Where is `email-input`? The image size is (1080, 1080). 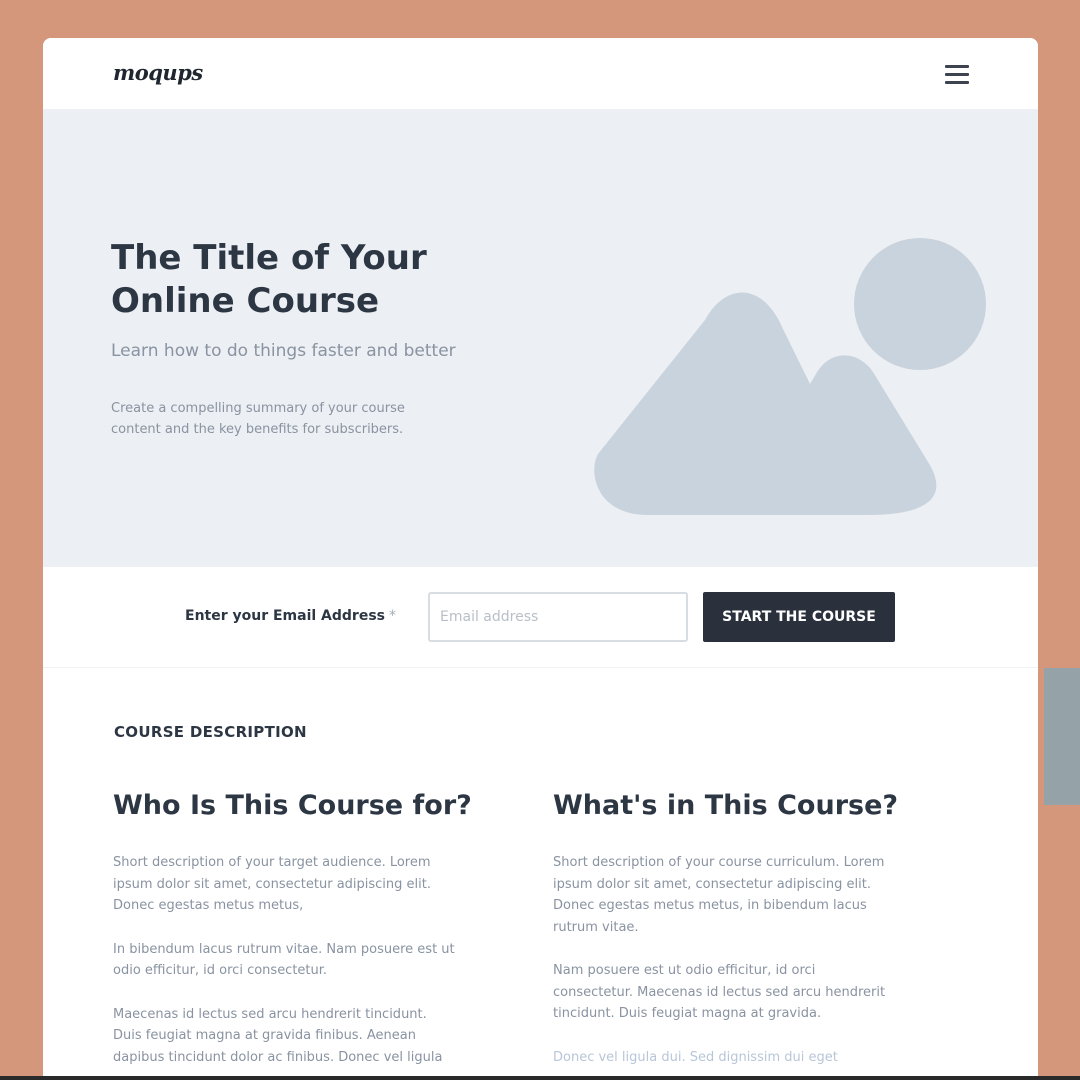
email-input is located at coordinates (558, 617).